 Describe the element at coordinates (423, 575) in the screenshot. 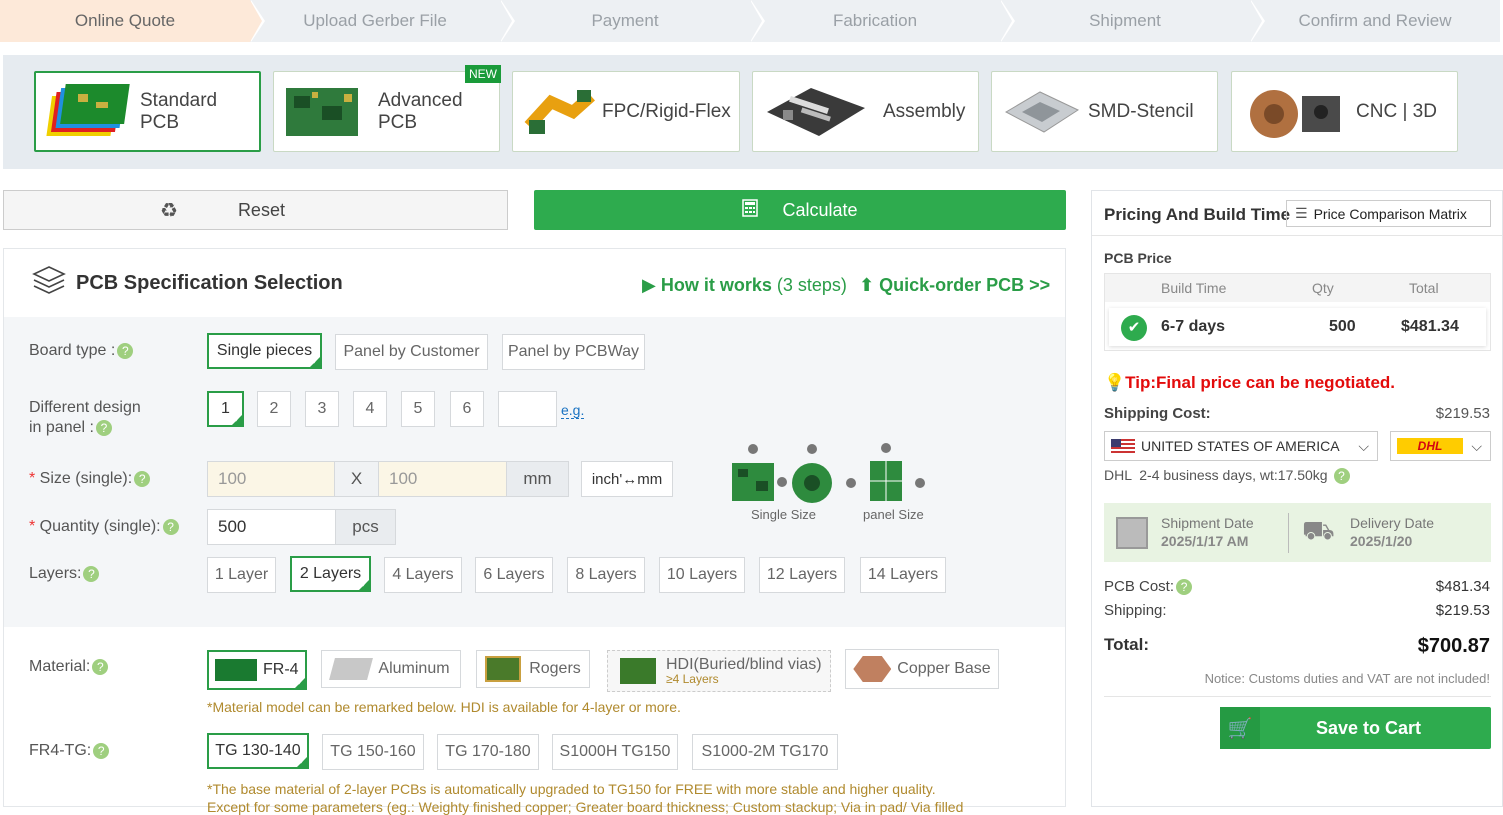

I see `layer-option-4: 4 Layers` at that location.